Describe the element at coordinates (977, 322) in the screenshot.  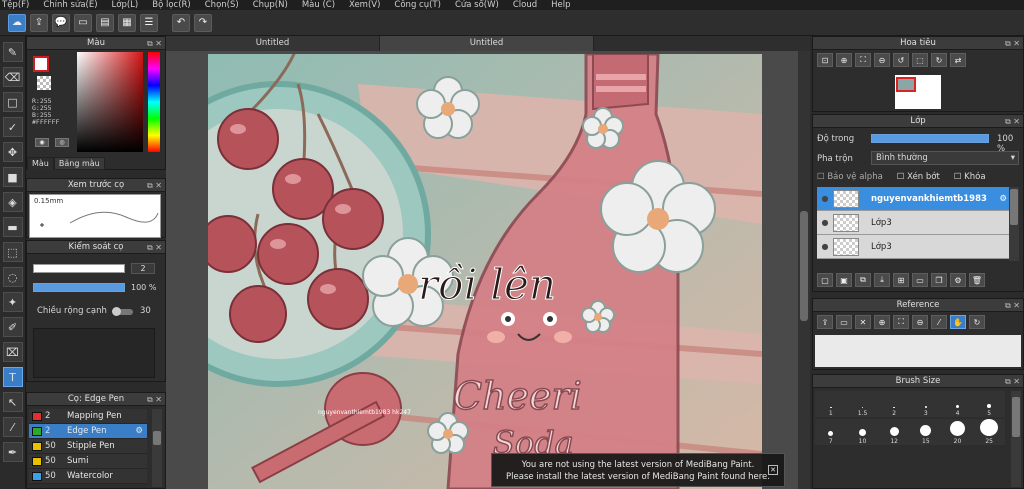
I see `rotate-icon: ↻` at that location.